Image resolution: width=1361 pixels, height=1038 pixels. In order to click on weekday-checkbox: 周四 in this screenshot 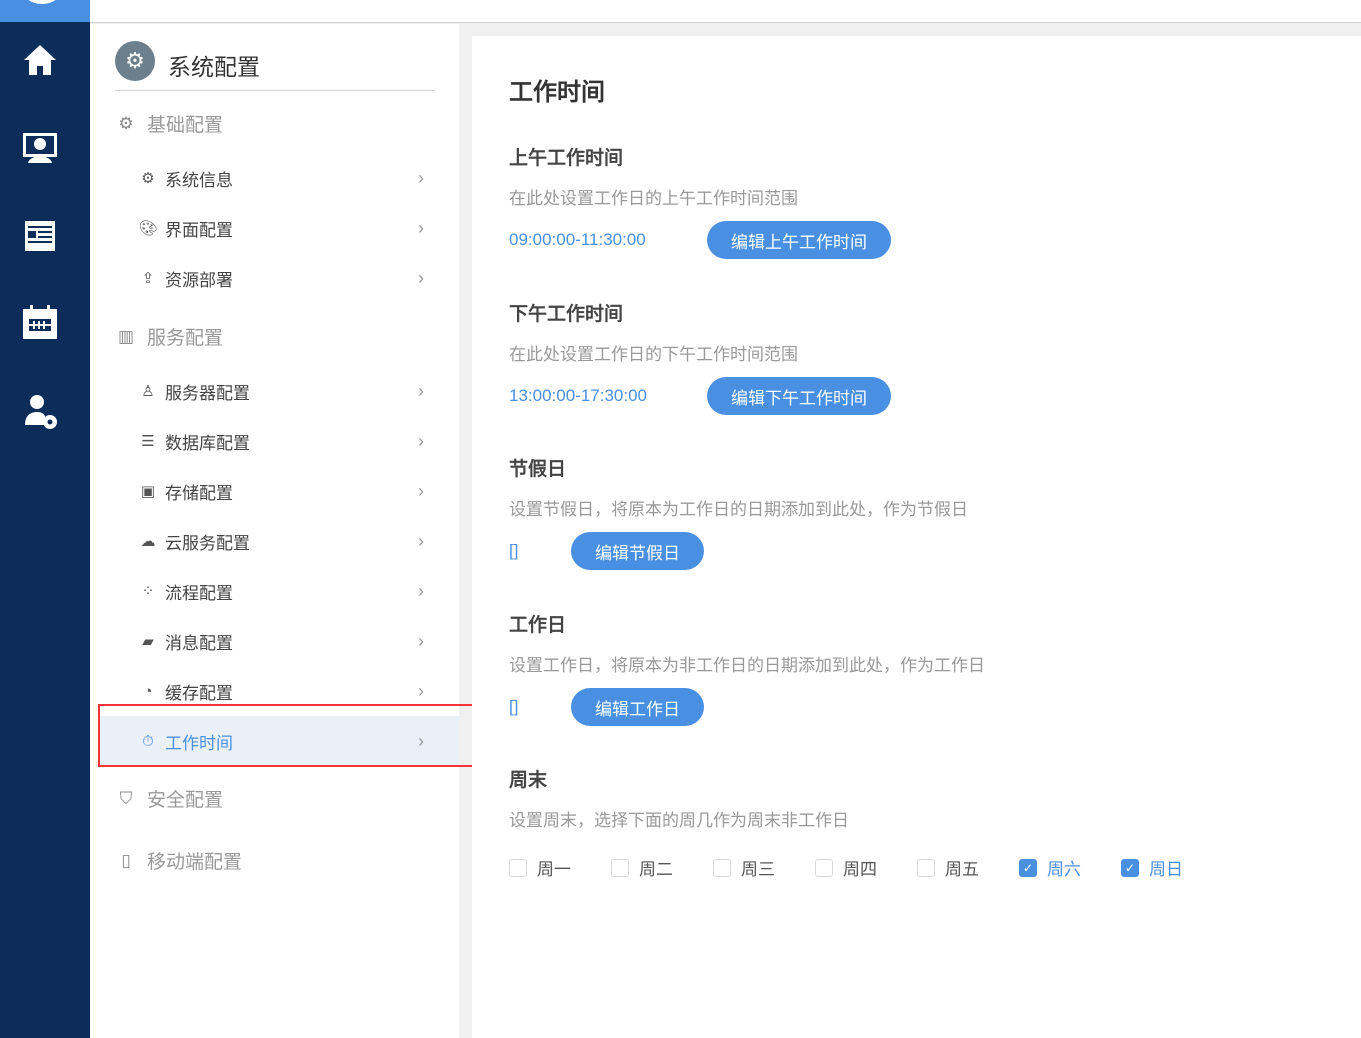, I will do `click(866, 867)`.